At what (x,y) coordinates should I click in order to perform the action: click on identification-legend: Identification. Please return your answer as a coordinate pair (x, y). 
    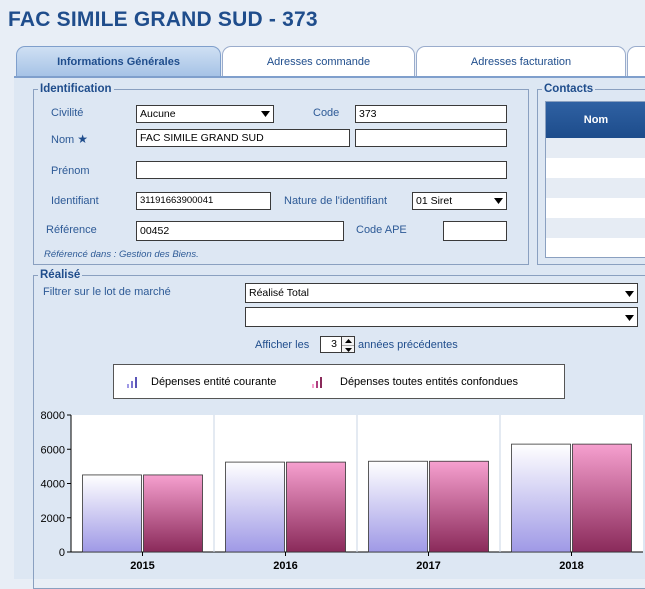
    Looking at the image, I should click on (76, 89).